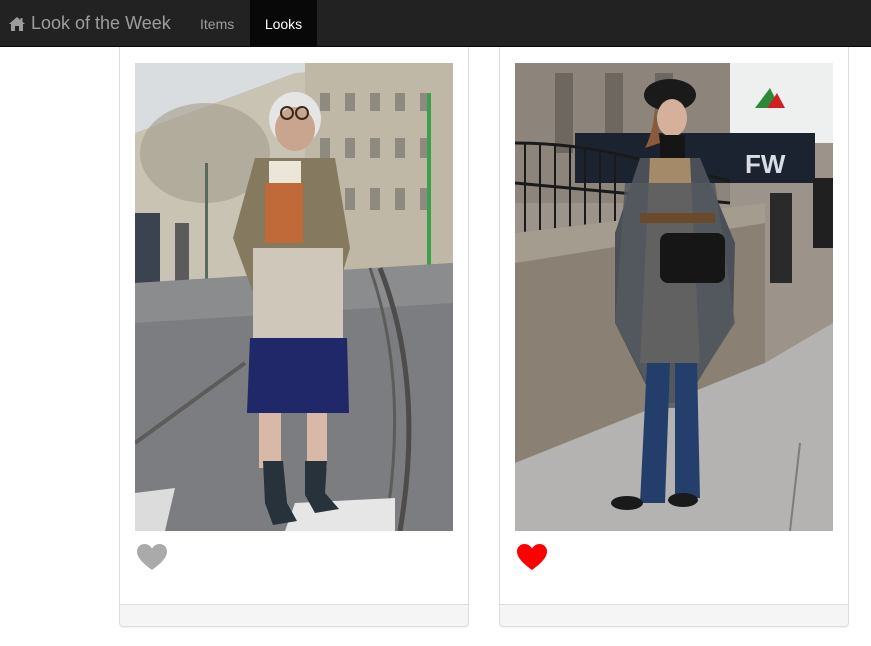 The width and height of the screenshot is (871, 646). I want to click on svg-text: FW, so click(765, 164).